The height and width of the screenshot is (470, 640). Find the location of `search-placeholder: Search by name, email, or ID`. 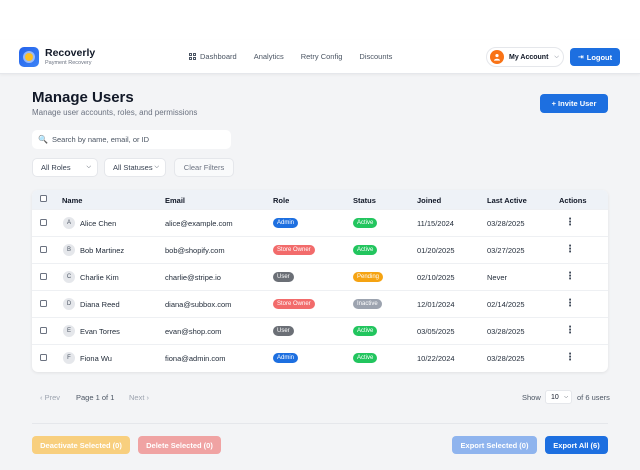

search-placeholder: Search by name, email, or ID is located at coordinates (100, 139).